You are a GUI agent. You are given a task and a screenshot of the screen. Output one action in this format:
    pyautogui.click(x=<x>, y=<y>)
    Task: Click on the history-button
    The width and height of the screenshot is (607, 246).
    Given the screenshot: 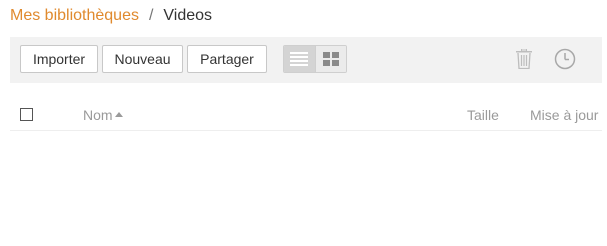 What is the action you would take?
    pyautogui.click(x=565, y=59)
    